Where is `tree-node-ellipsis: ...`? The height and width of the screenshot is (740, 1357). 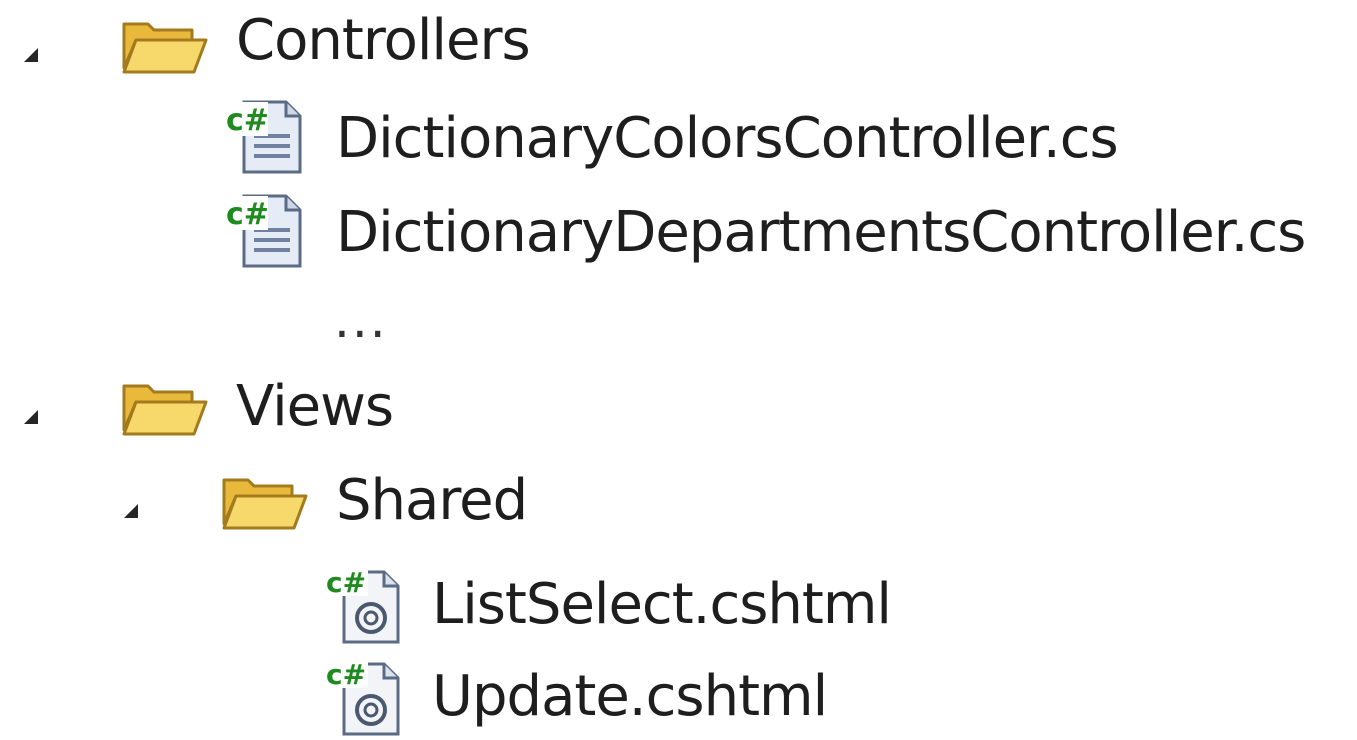 tree-node-ellipsis: ... is located at coordinates (210, 320).